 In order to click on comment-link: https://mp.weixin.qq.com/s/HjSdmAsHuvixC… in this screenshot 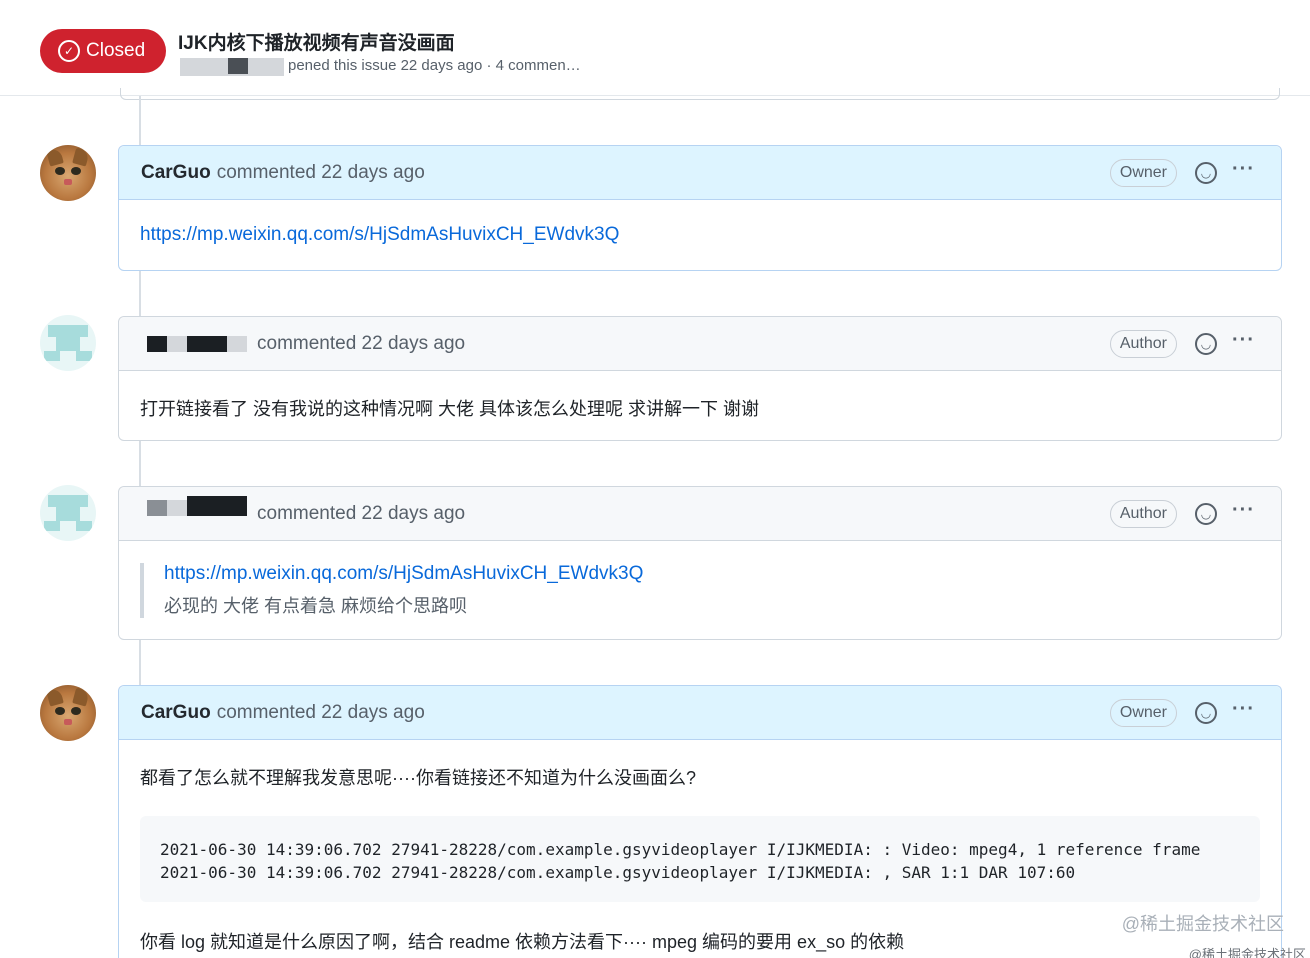, I will do `click(379, 234)`.